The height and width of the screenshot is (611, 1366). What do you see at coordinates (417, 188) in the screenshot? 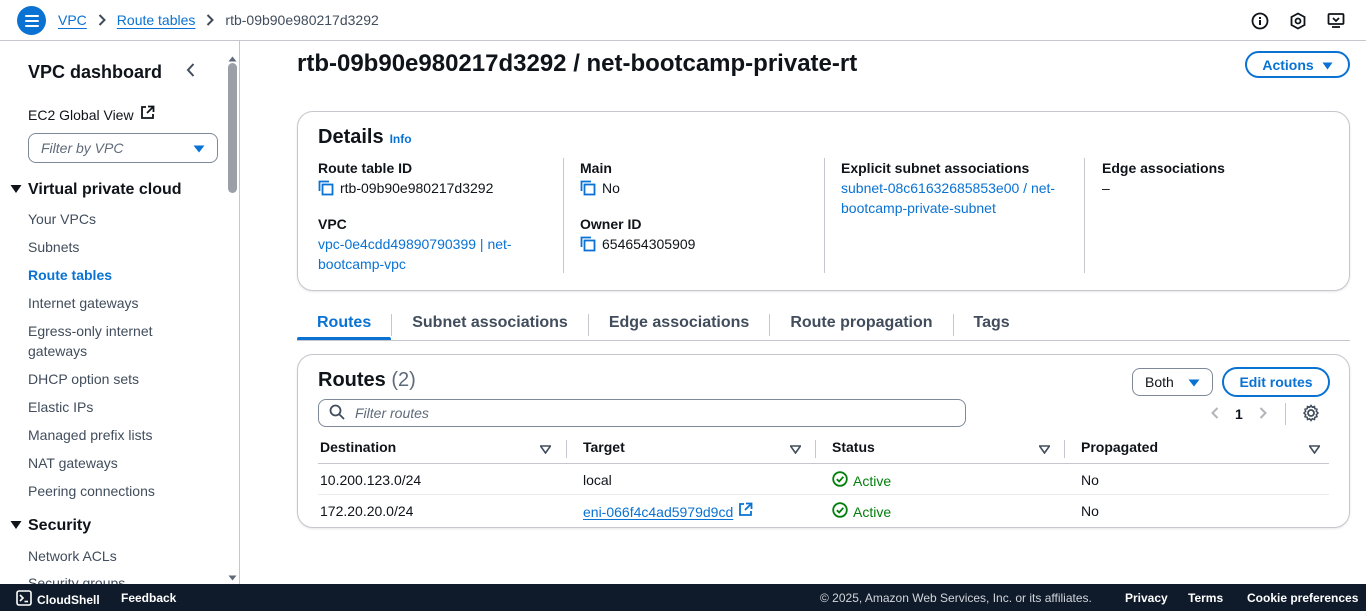
I see `route-table-id-text: rtb-09b90e980217d3292` at bounding box center [417, 188].